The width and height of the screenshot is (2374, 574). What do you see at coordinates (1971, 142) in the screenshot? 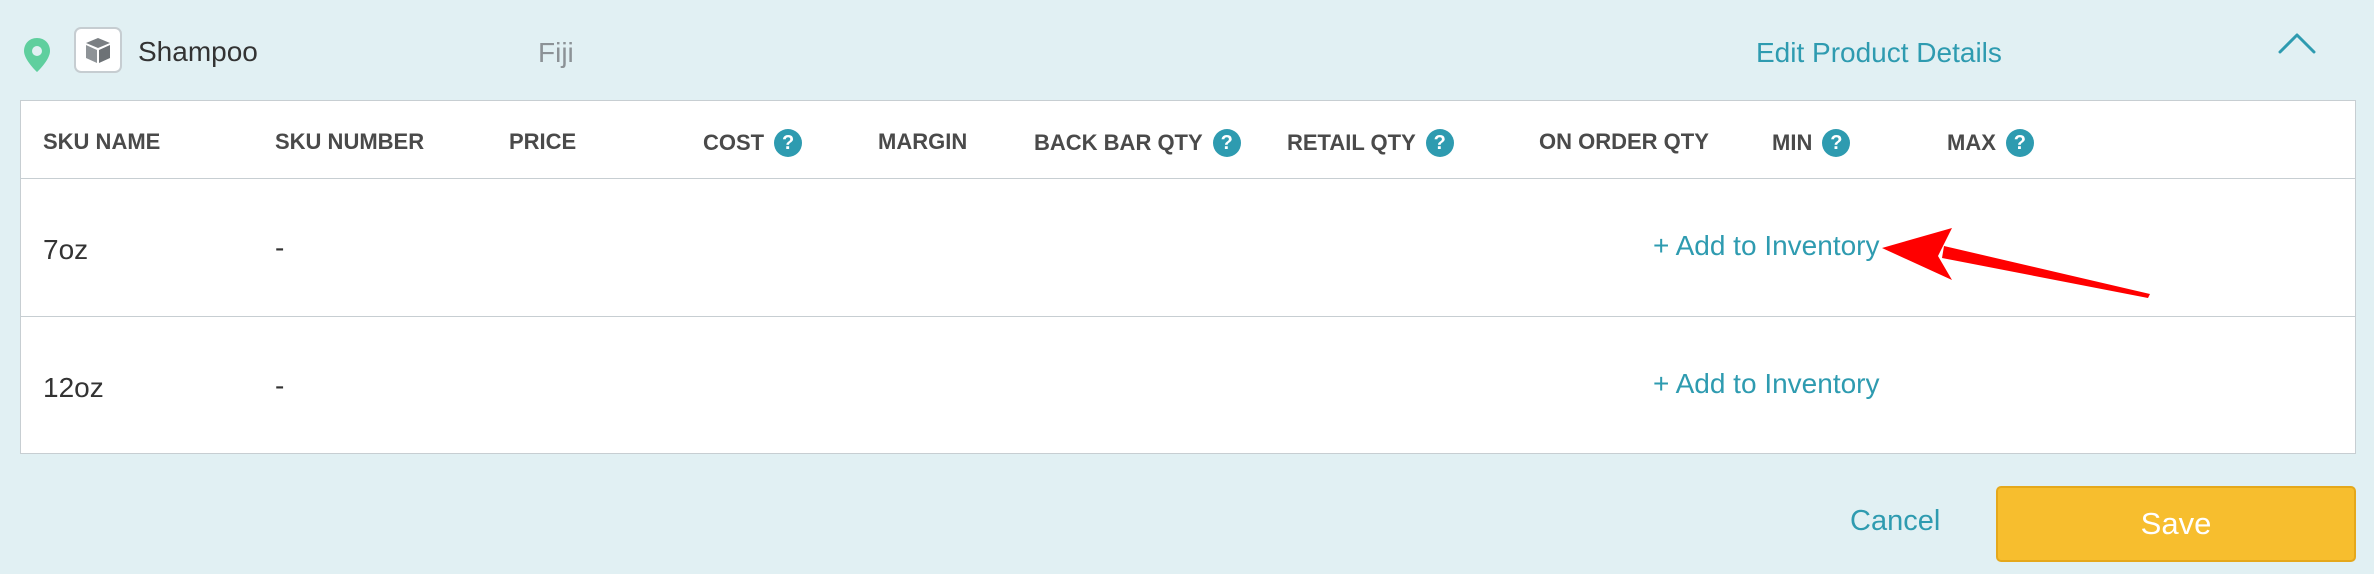
I see `column-header-label: MAX` at bounding box center [1971, 142].